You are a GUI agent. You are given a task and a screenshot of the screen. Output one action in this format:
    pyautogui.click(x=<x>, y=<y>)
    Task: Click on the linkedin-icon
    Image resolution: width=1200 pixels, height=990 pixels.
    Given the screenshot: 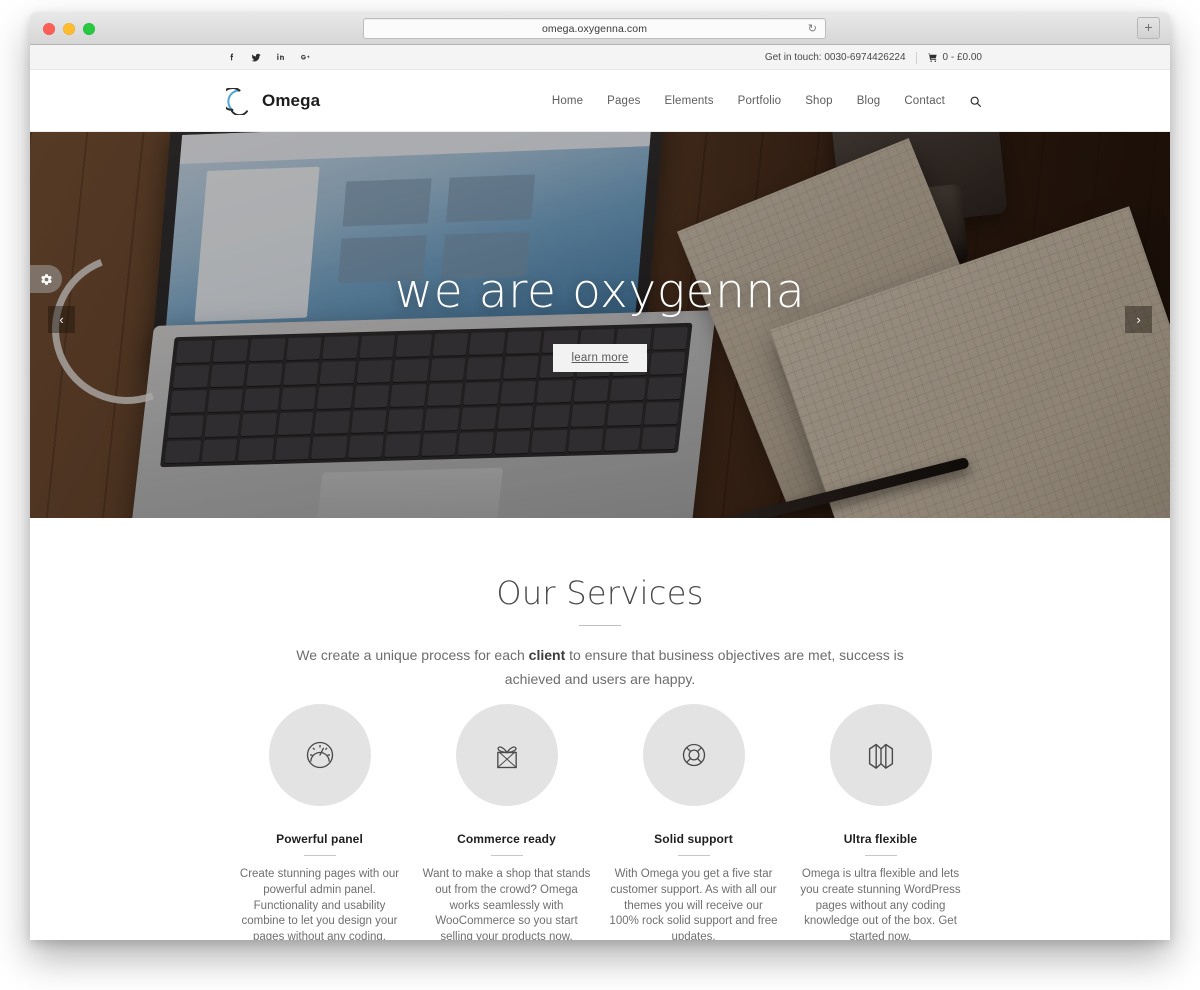 What is the action you would take?
    pyautogui.click(x=280, y=57)
    